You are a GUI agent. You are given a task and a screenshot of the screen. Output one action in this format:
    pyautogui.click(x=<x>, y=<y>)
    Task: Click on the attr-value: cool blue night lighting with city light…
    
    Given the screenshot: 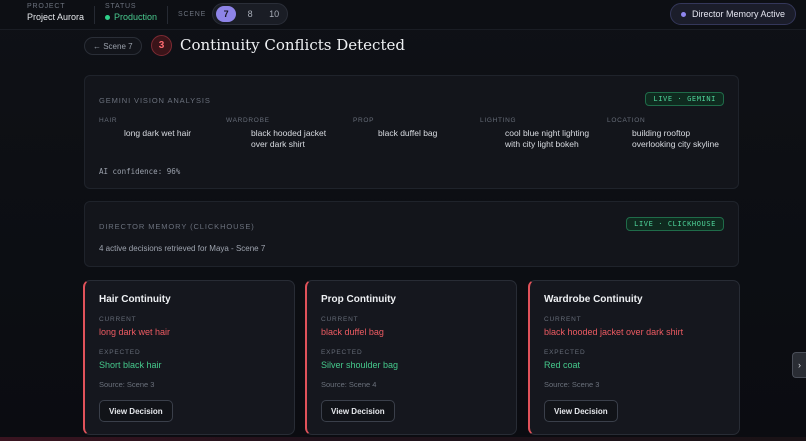 What is the action you would take?
    pyautogui.click(x=547, y=139)
    